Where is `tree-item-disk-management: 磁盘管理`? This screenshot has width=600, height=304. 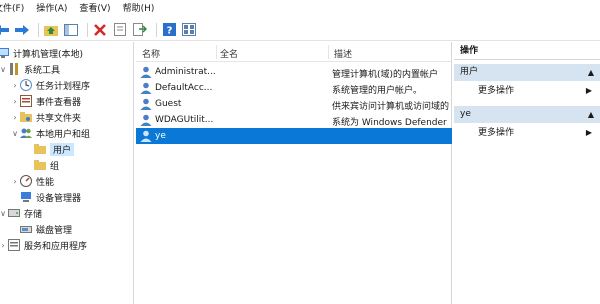
tree-item-disk-management: 磁盘管理 is located at coordinates (46, 229).